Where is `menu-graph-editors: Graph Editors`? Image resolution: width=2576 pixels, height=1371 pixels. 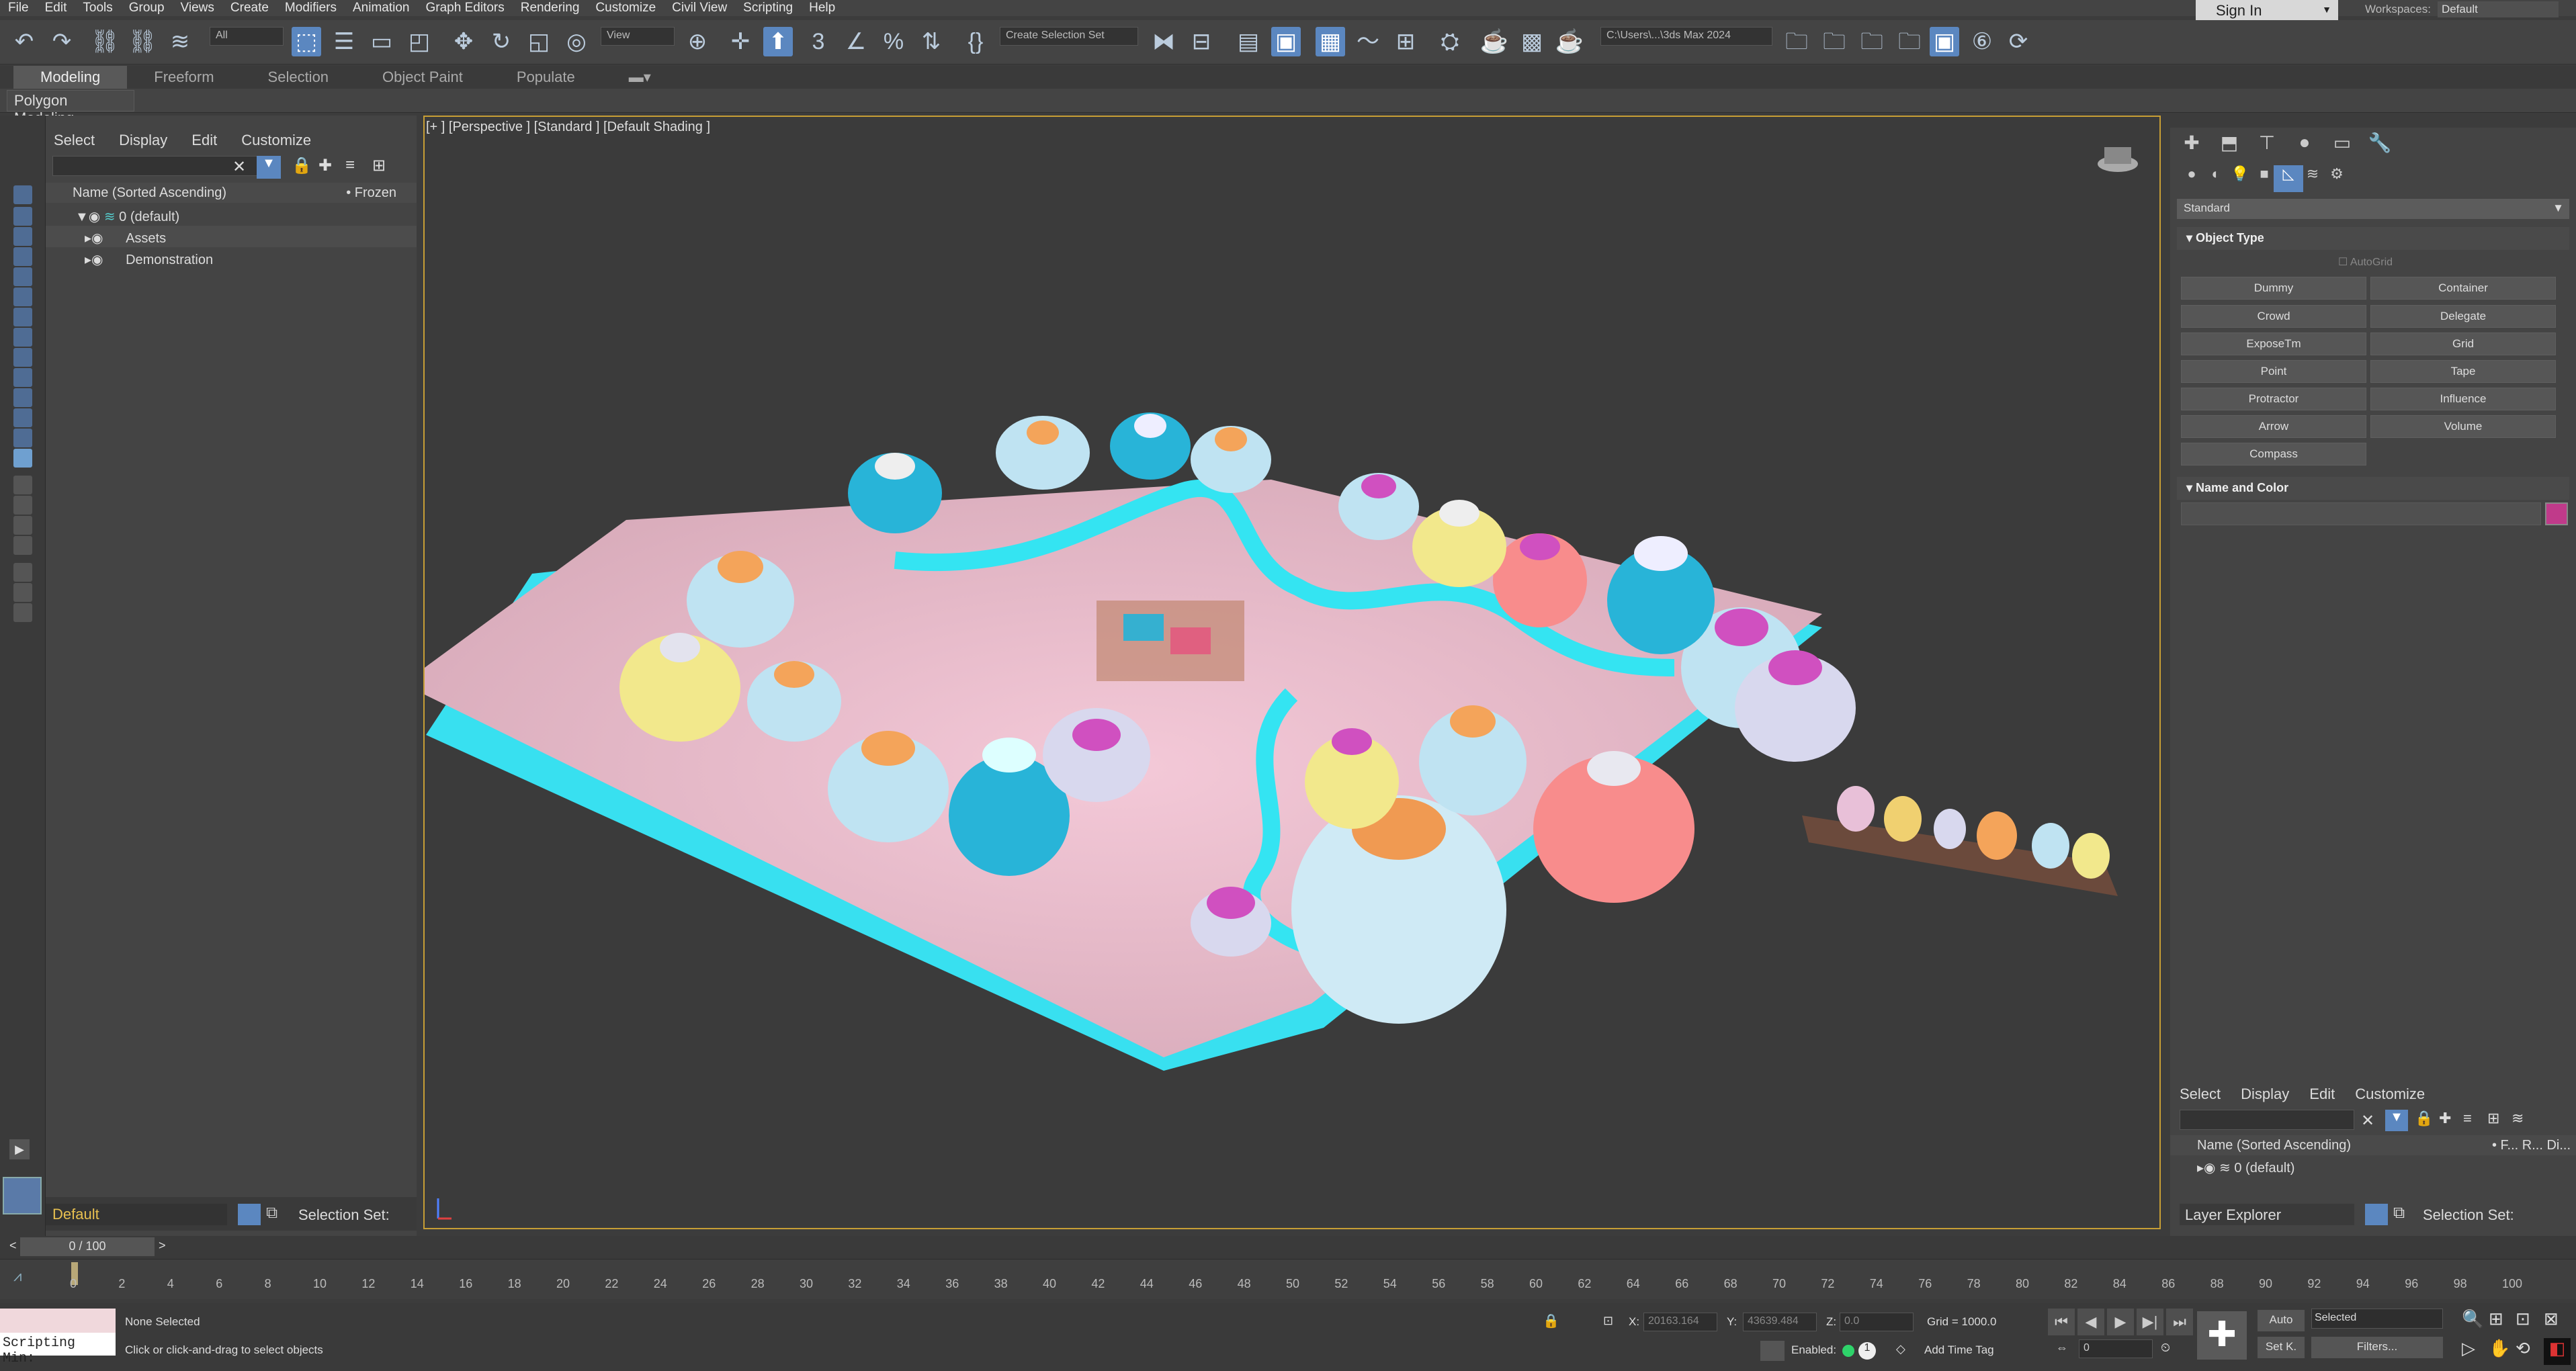 menu-graph-editors: Graph Editors is located at coordinates (465, 8).